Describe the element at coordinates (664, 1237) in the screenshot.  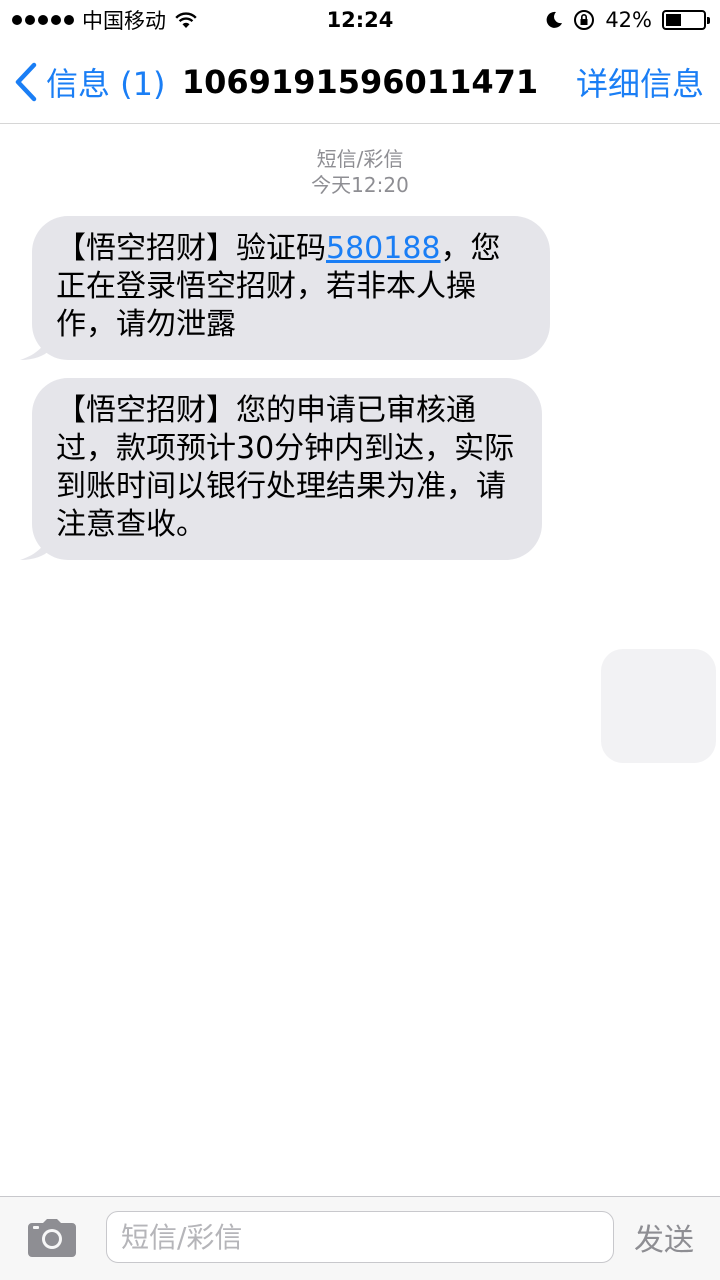
I see `send-button: 发送` at that location.